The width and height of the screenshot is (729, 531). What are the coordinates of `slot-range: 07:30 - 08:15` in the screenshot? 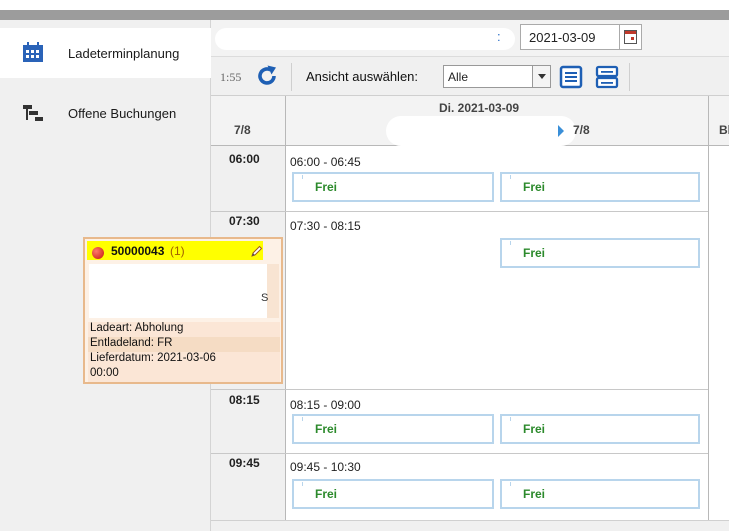 It's located at (325, 226).